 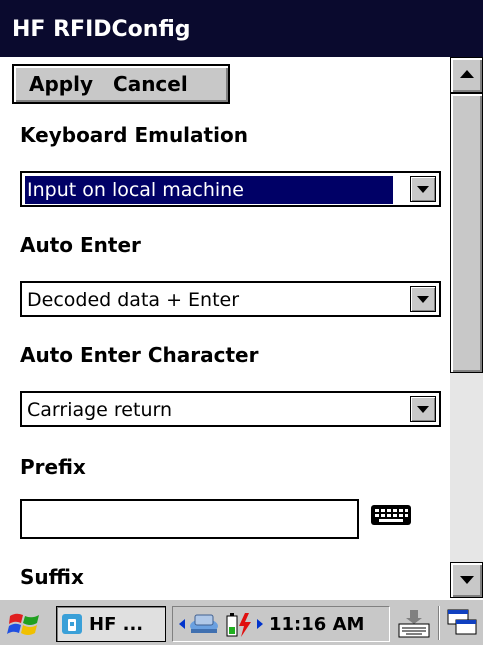 What do you see at coordinates (133, 300) in the screenshot?
I see `auto-enter-value: Decoded data + Enter` at bounding box center [133, 300].